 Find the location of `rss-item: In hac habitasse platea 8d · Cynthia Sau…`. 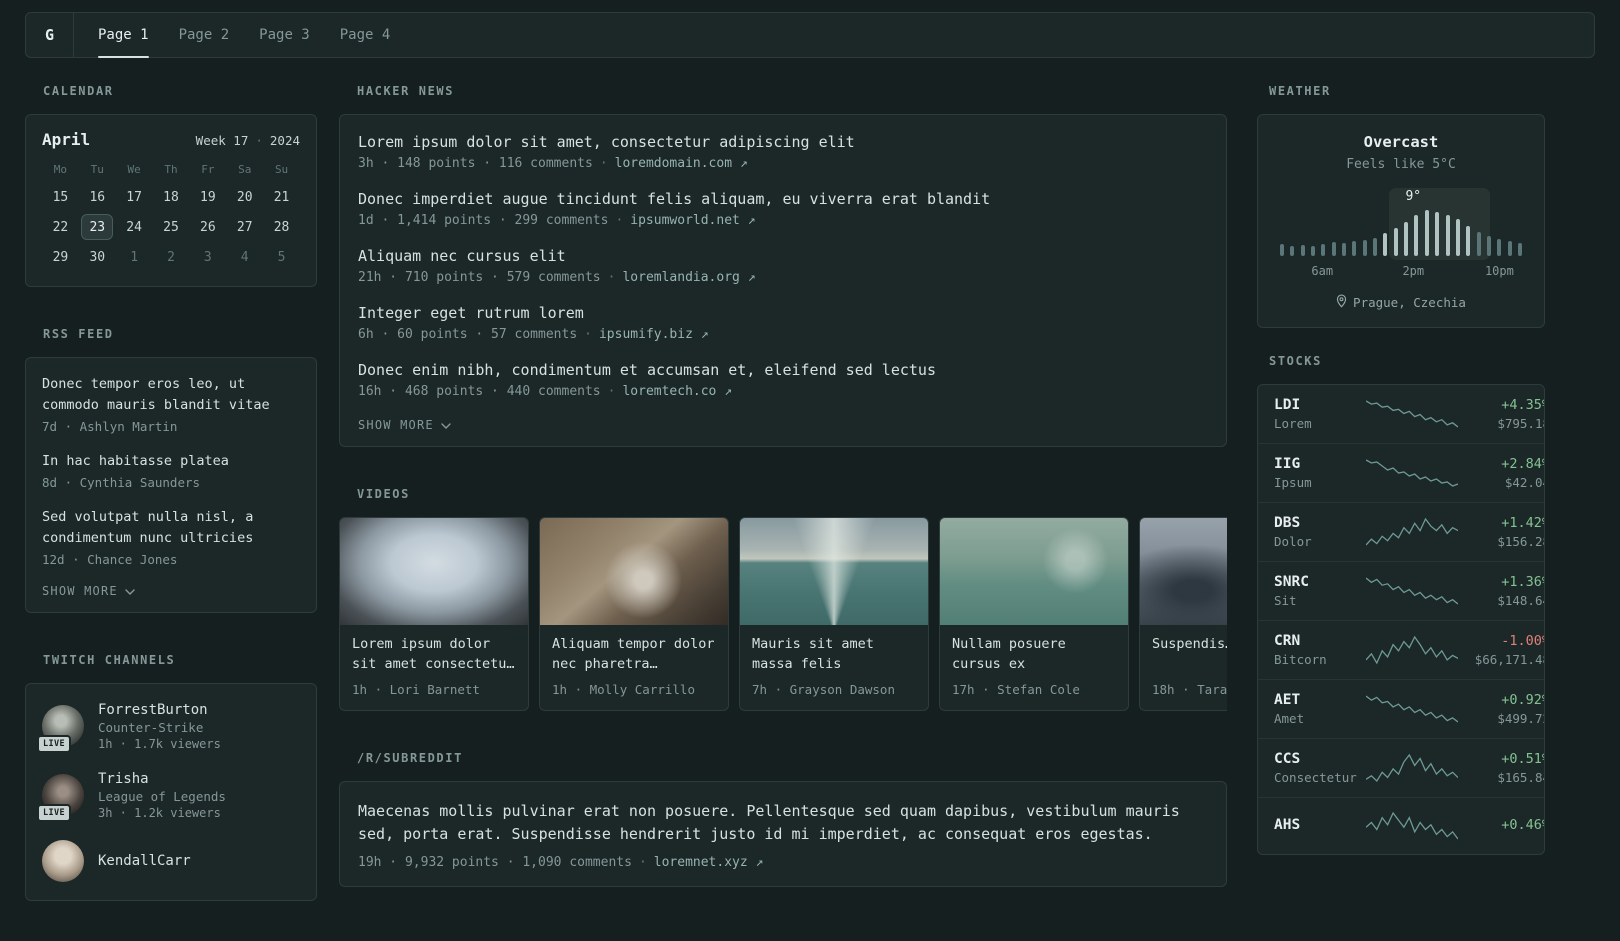

rss-item: In hac habitasse platea 8d · Cynthia Sau… is located at coordinates (171, 470).